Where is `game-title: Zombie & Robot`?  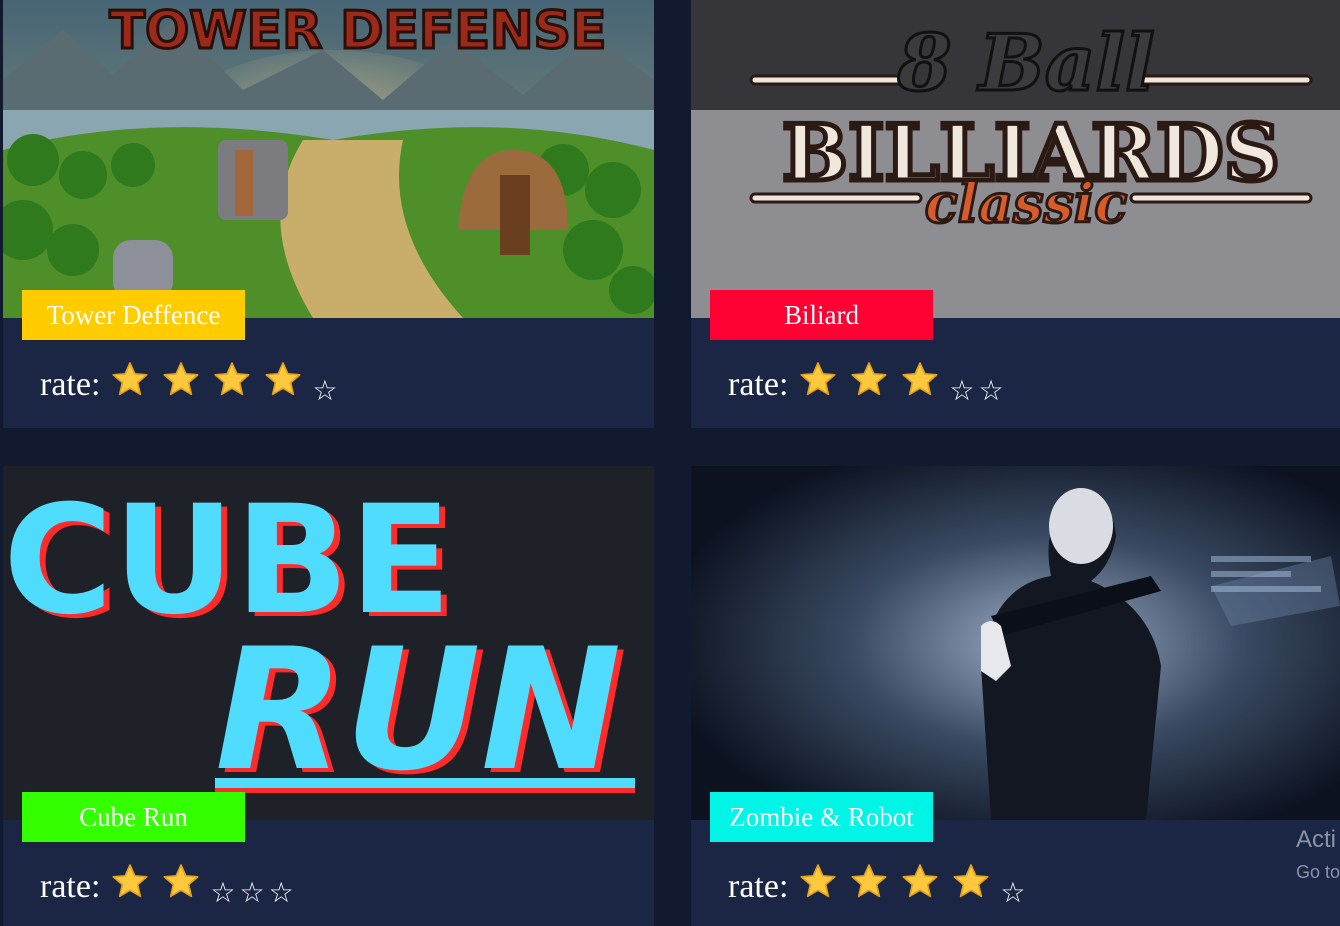
game-title: Zombie & Robot is located at coordinates (821, 816).